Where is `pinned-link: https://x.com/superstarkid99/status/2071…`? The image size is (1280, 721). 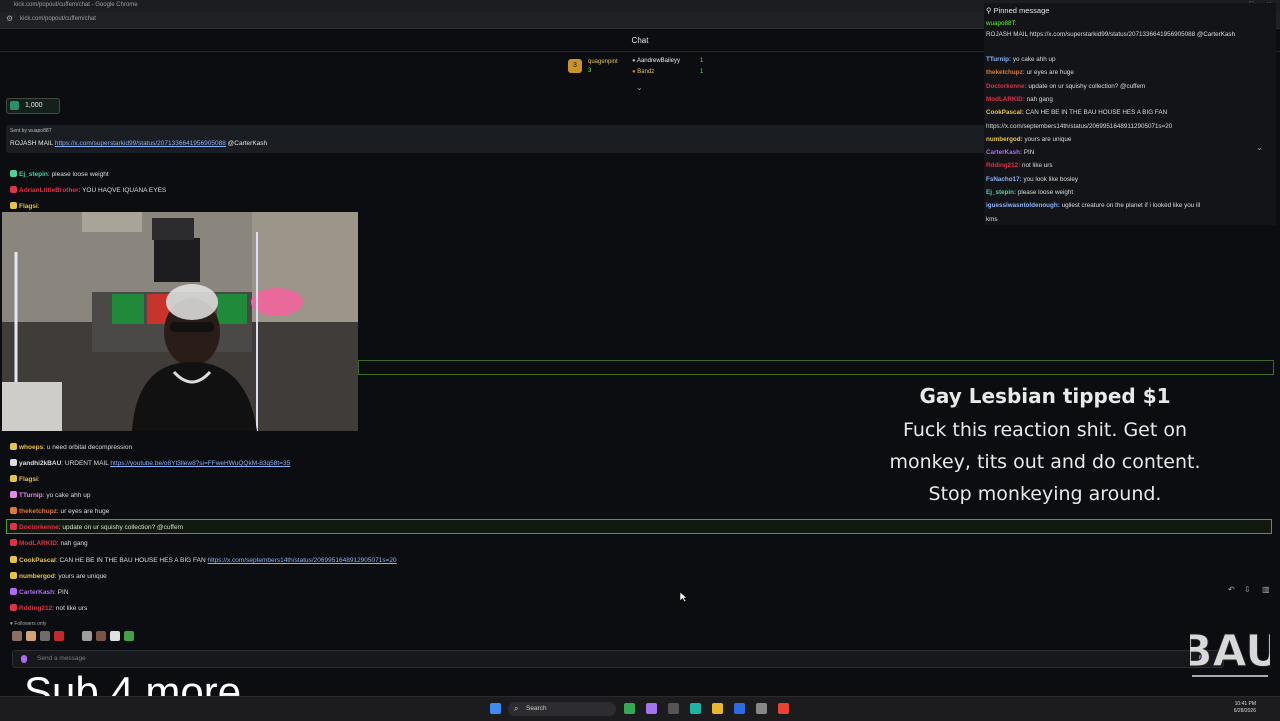
pinned-link: https://x.com/superstarkid99/status/2071… is located at coordinates (140, 143).